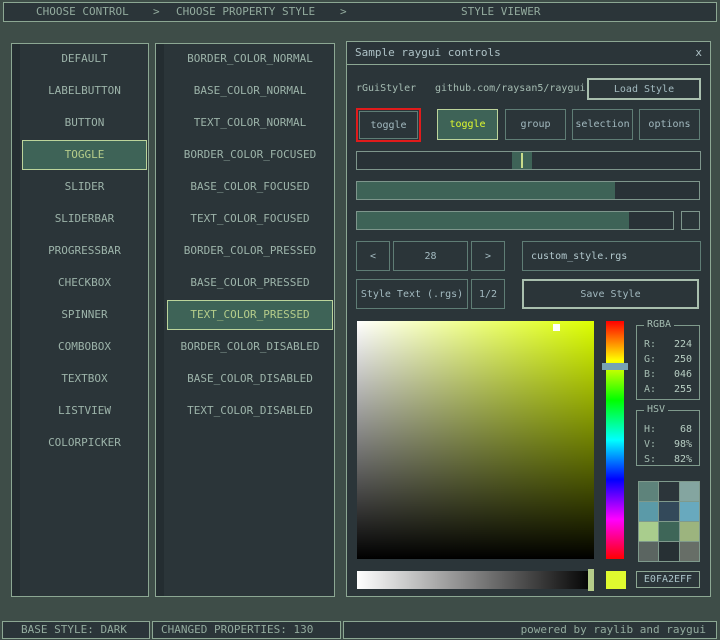 This screenshot has height=640, width=720. I want to click on hsv-v-value: 98%, so click(682, 444).